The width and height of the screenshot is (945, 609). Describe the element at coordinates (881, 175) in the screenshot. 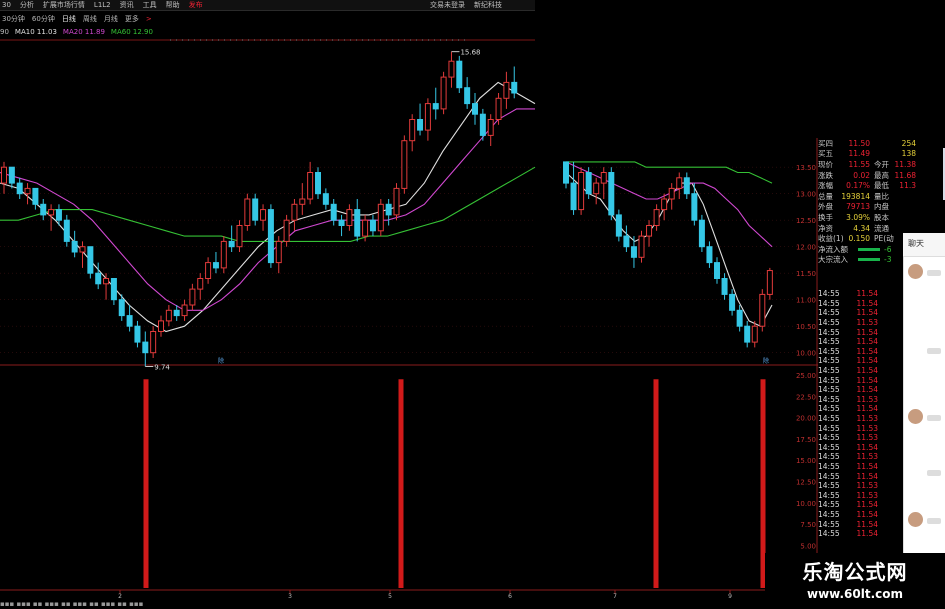

I see `quote-label: 最高` at that location.